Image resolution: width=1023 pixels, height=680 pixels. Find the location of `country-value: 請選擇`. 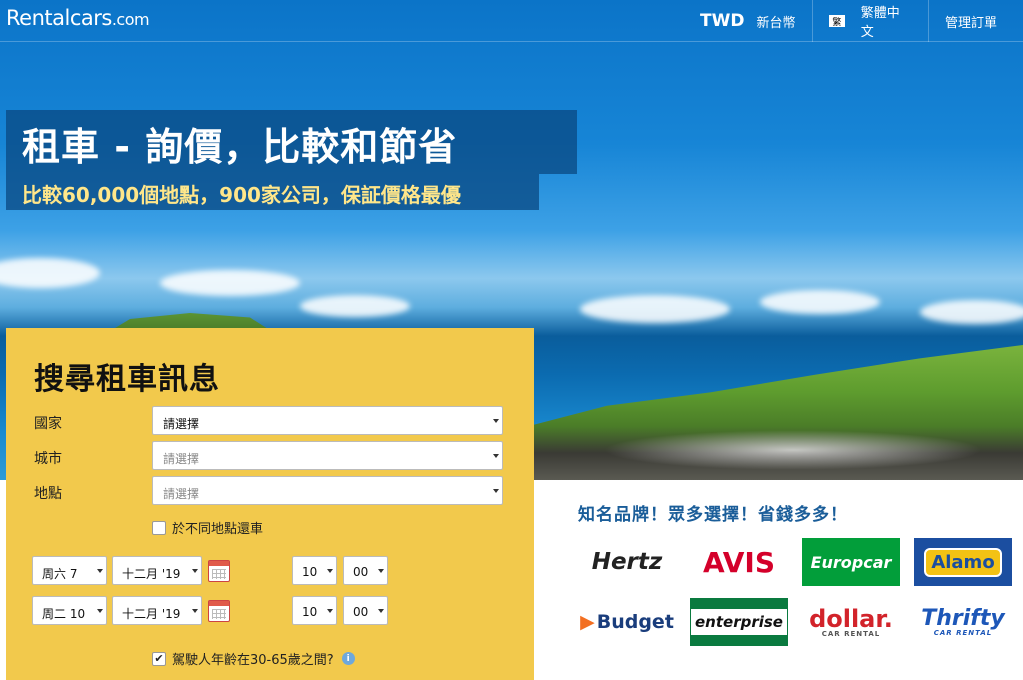

country-value: 請選擇 is located at coordinates (181, 424).